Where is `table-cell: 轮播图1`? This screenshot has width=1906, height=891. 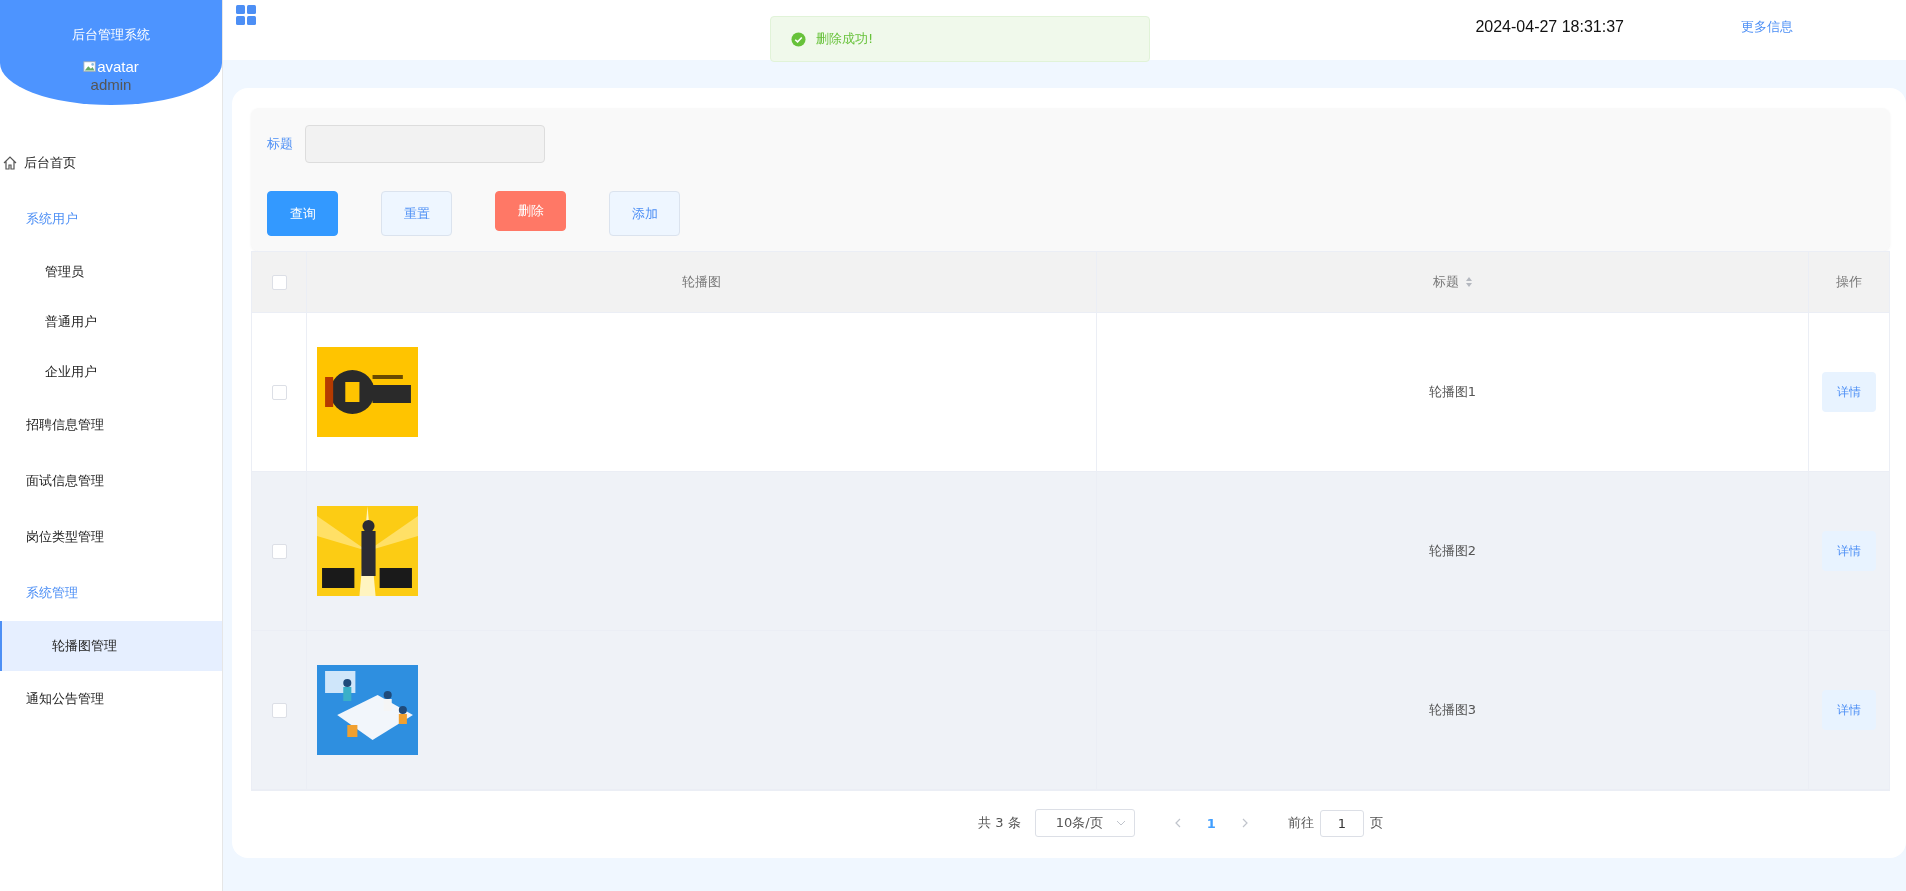 table-cell: 轮播图1 is located at coordinates (1452, 392).